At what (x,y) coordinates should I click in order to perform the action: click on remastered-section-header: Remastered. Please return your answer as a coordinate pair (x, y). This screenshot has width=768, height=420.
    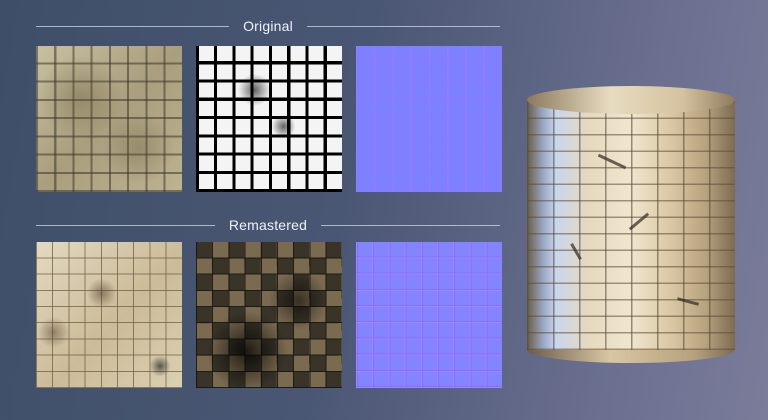
    Looking at the image, I should click on (268, 225).